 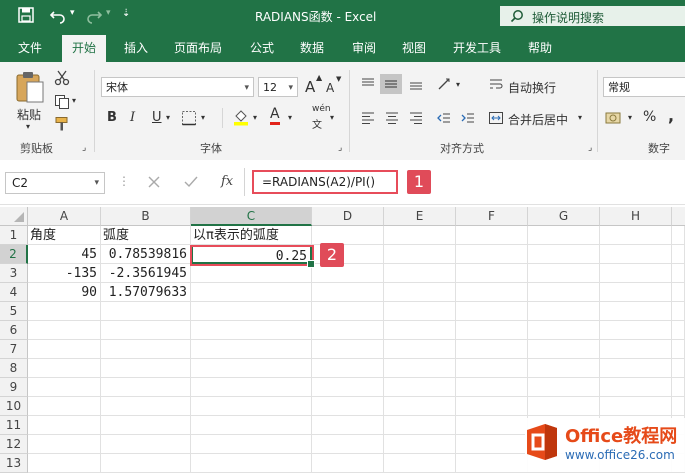 I want to click on fill-handle, so click(x=311, y=264).